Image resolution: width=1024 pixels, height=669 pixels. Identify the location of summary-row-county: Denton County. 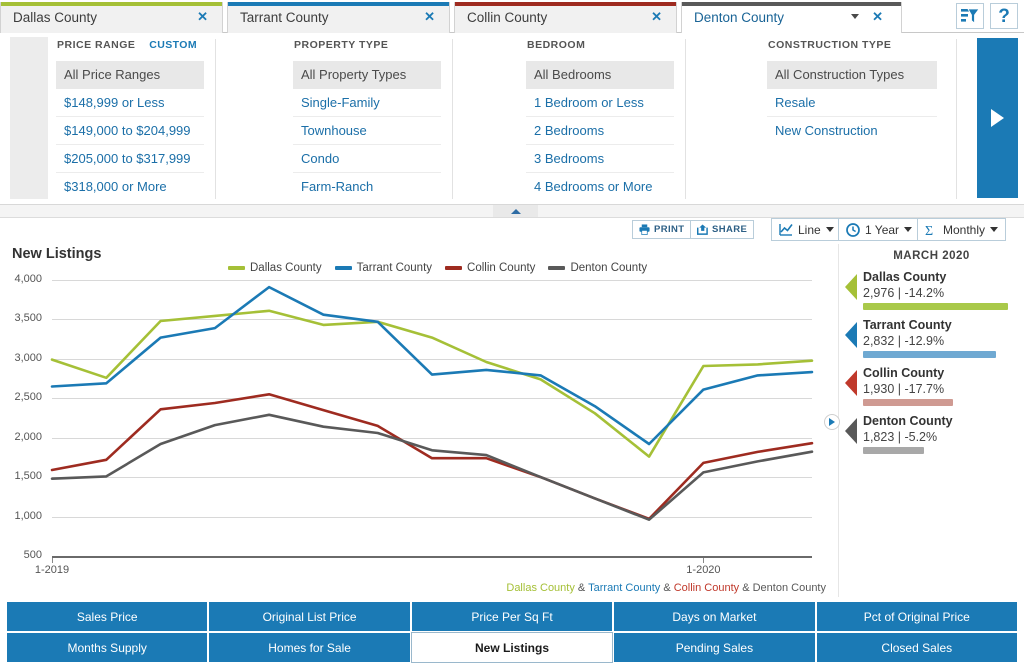
(908, 421).